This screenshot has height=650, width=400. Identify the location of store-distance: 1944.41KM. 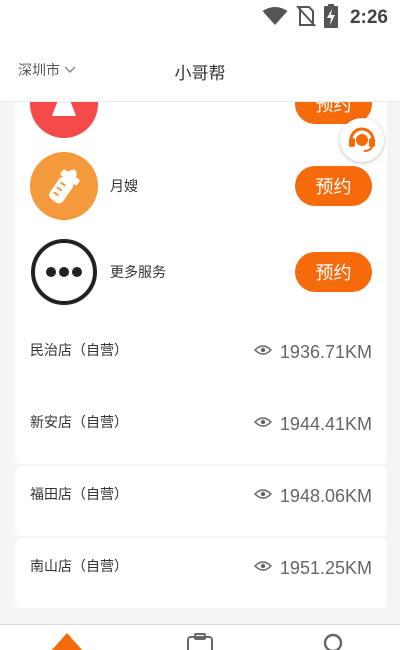
(312, 424).